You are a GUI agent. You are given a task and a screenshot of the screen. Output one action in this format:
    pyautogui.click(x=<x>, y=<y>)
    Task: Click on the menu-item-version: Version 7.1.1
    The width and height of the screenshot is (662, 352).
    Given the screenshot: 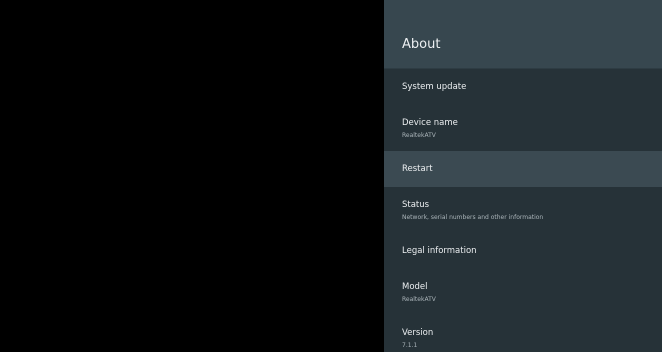 What is the action you would take?
    pyautogui.click(x=523, y=333)
    